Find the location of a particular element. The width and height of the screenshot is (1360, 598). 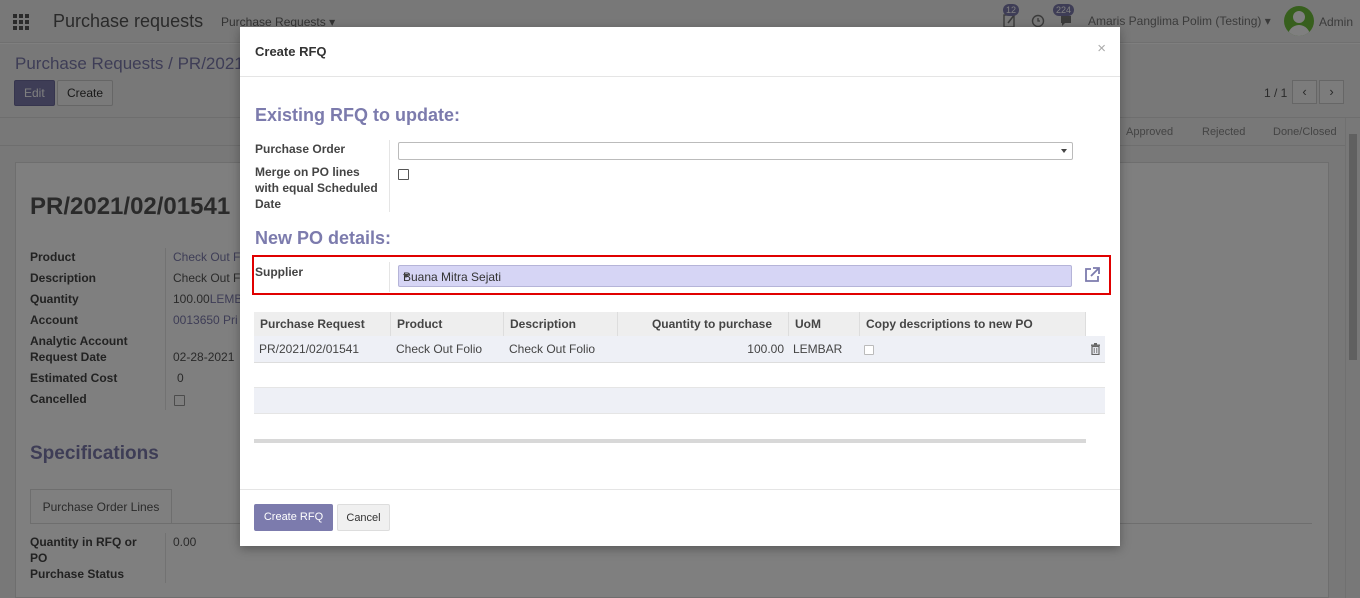

external-link-icon is located at coordinates (1092, 276).